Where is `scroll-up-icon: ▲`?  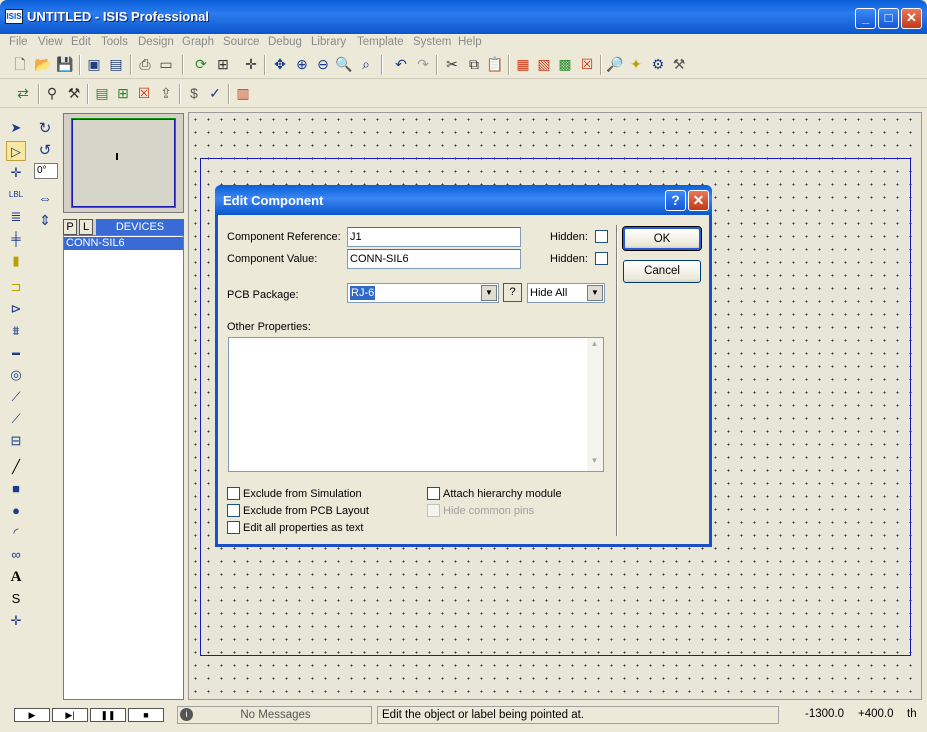
scroll-up-icon: ▲ is located at coordinates (594, 346).